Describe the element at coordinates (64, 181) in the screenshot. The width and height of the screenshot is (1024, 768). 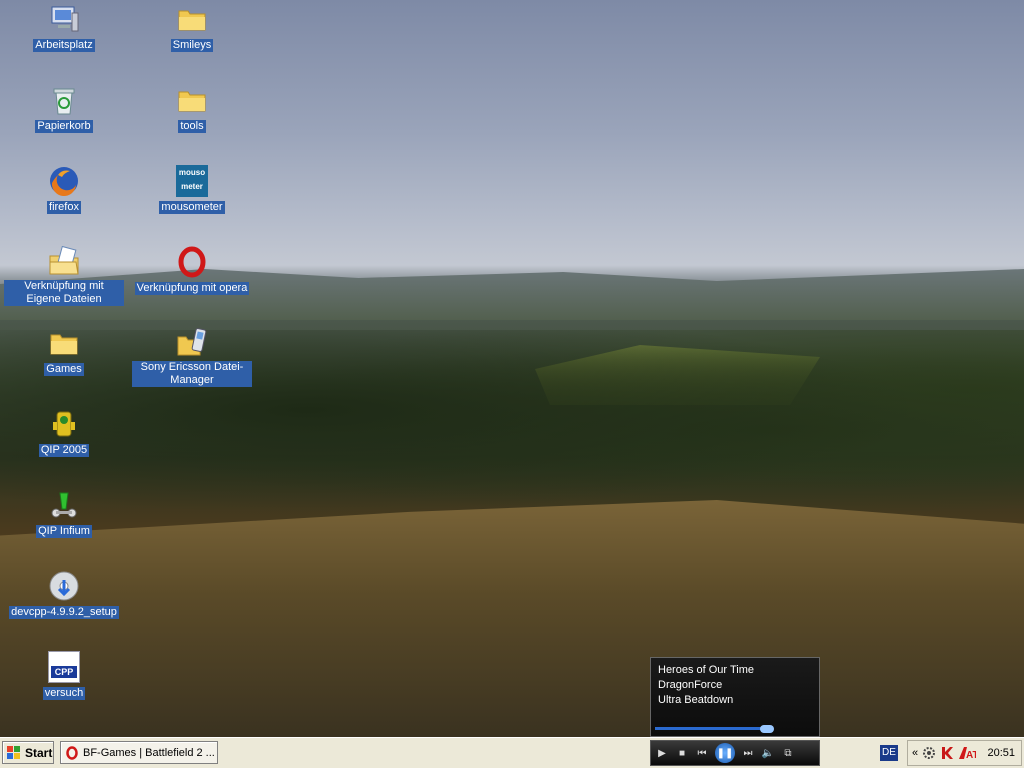
I see `firefox-icon` at that location.